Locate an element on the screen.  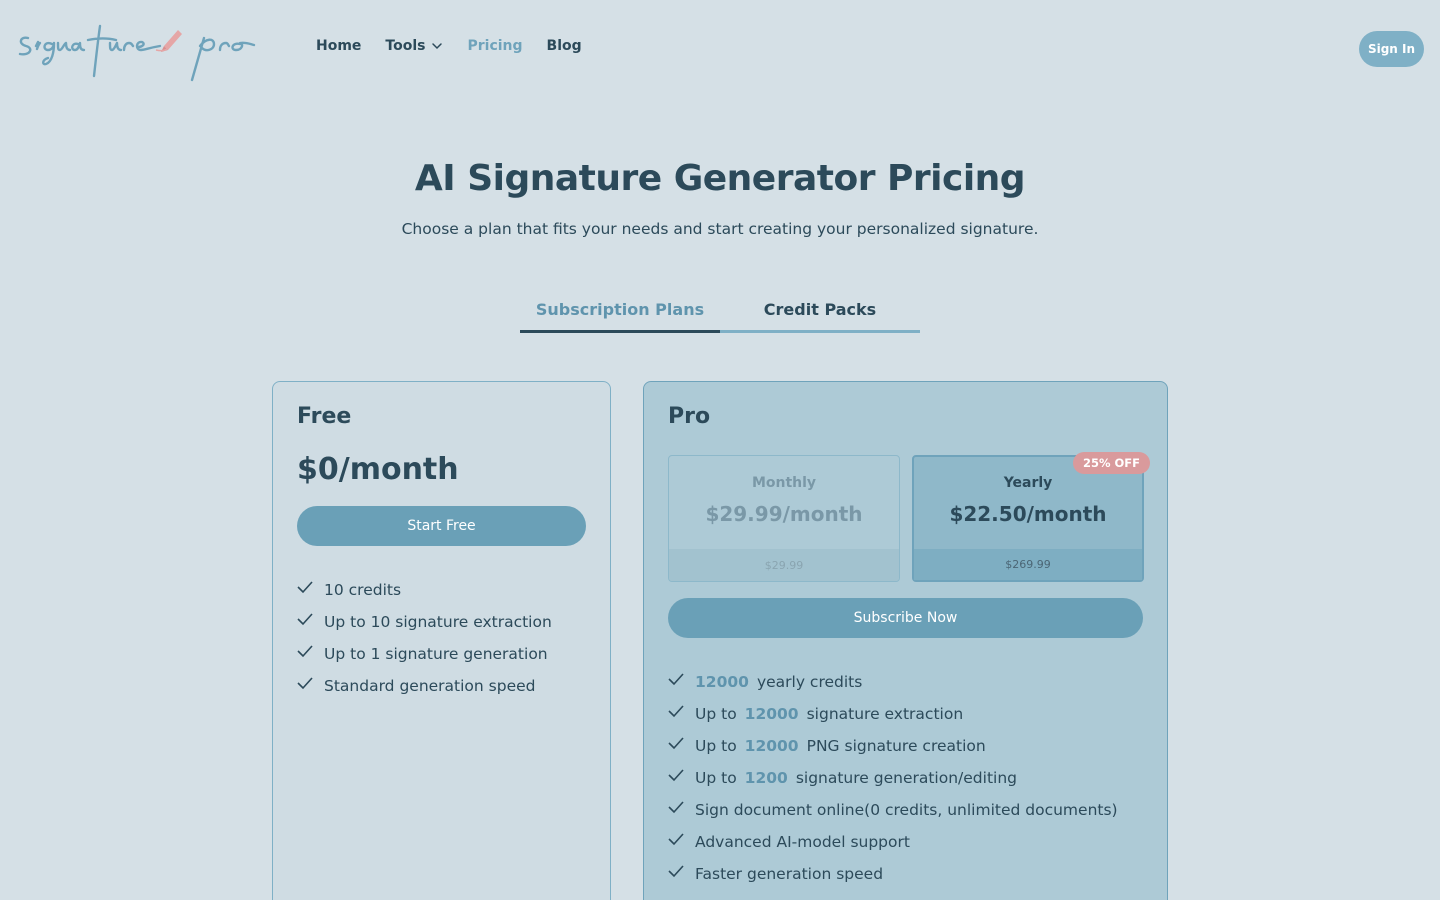
feature-text: yearly credits is located at coordinates (809, 682).